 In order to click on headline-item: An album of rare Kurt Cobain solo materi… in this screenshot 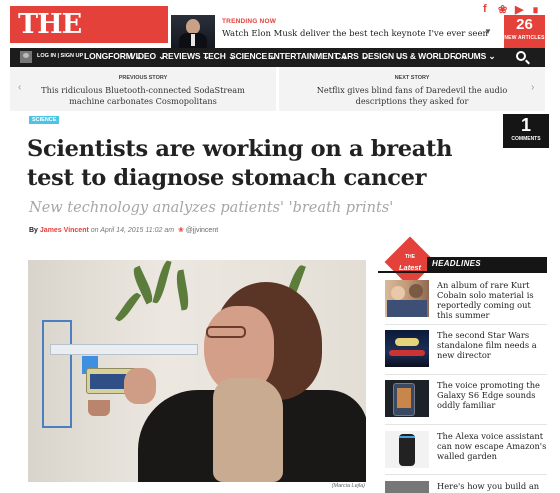, I will do `click(466, 300)`.